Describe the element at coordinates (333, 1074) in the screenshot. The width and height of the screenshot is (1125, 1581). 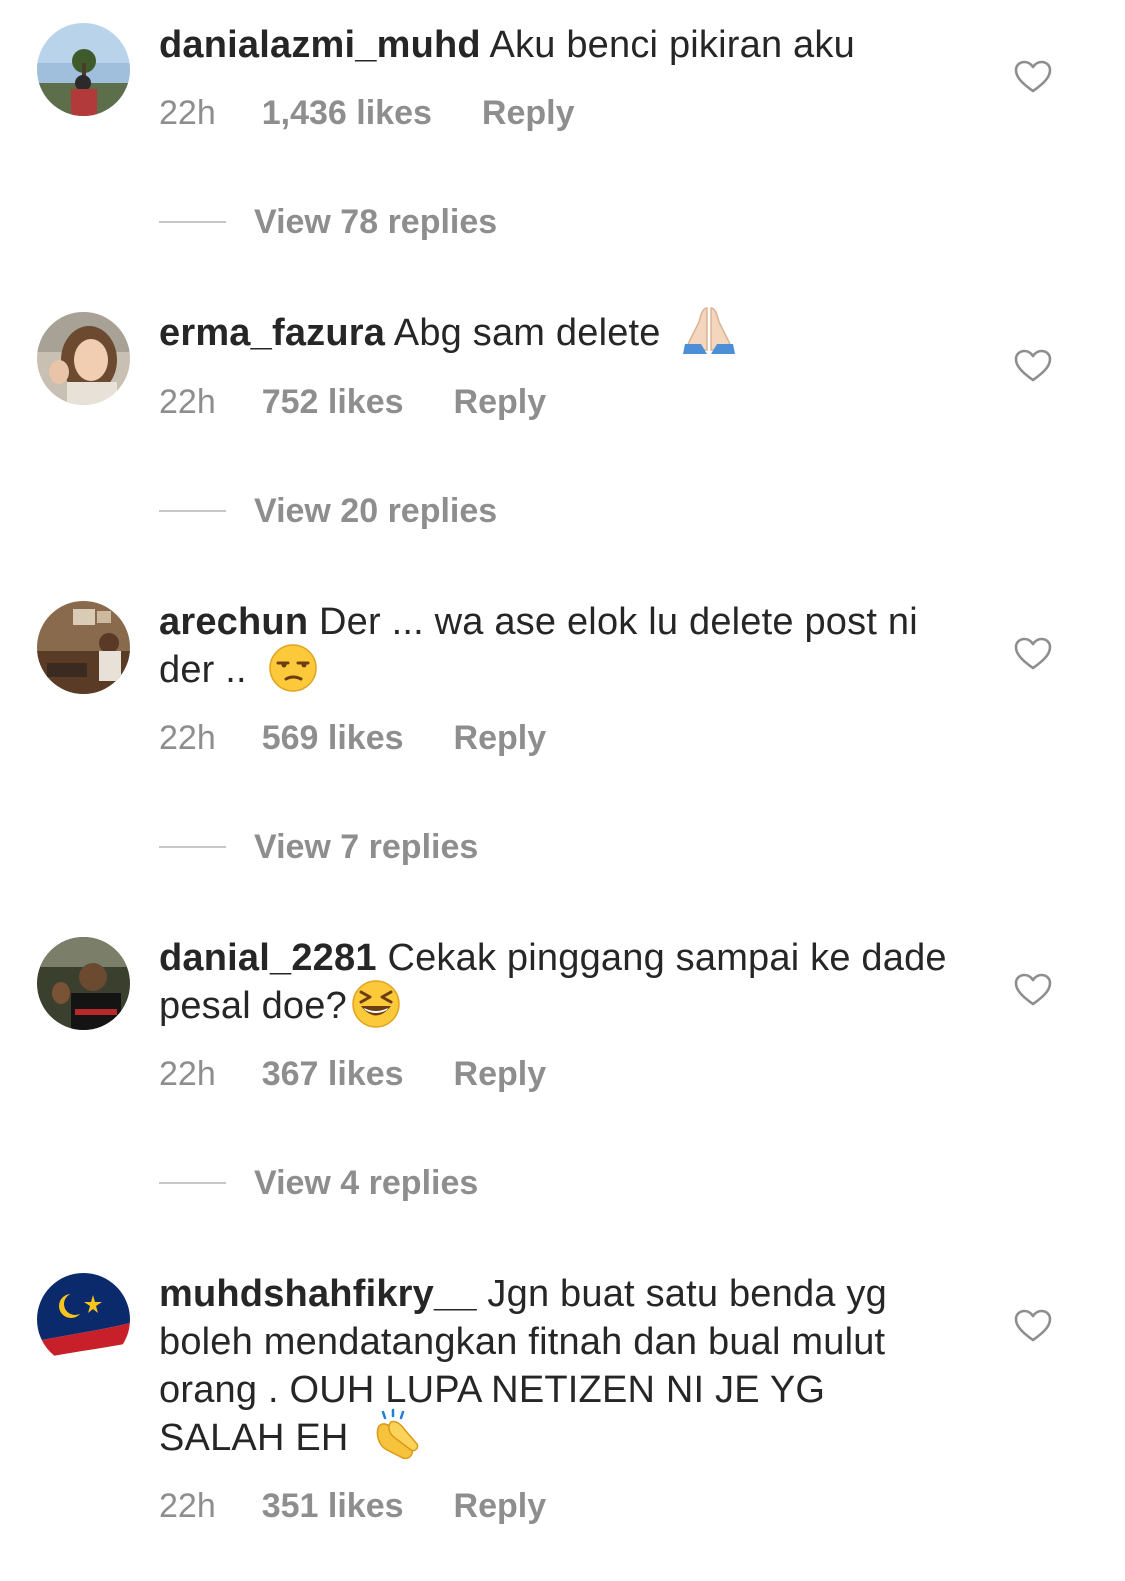
I see `comment-likes: 367 likes` at that location.